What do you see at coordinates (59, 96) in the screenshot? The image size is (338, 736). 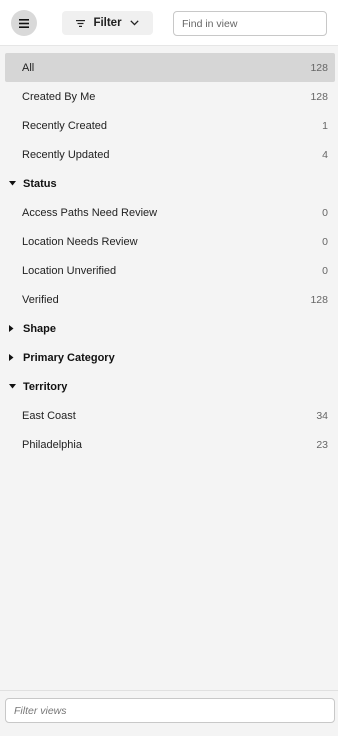 I see `view-label: Created By Me` at bounding box center [59, 96].